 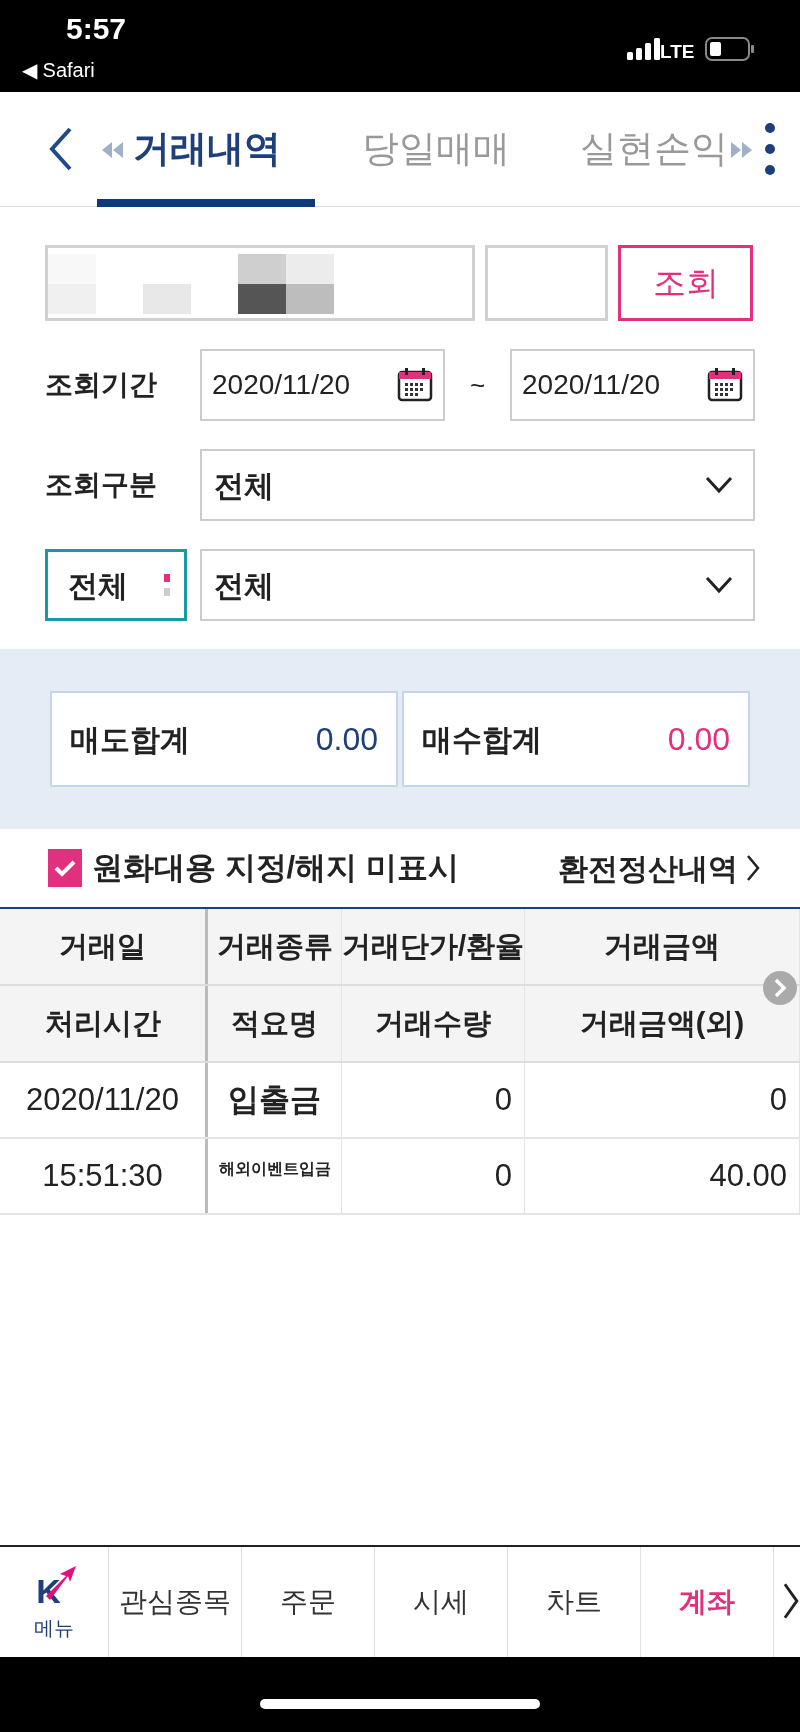 What do you see at coordinates (275, 1100) in the screenshot?
I see `table-cell: 입출금` at bounding box center [275, 1100].